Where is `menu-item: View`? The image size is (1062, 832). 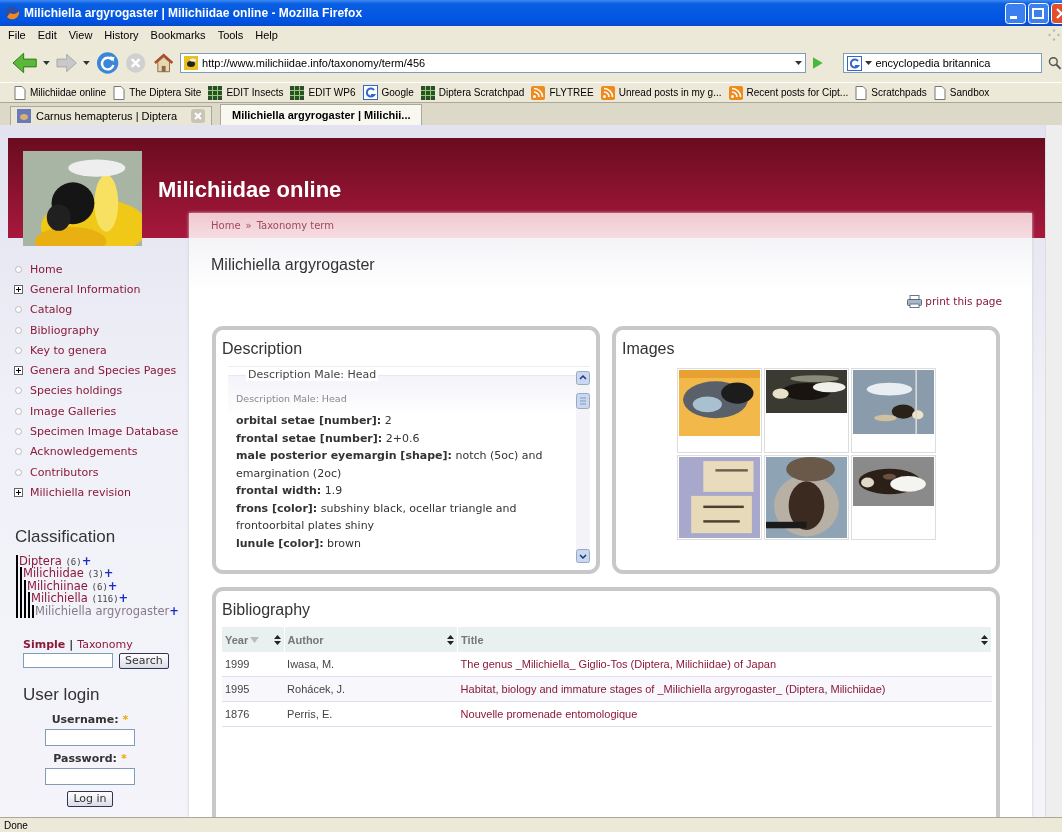
menu-item: View is located at coordinates (80, 35).